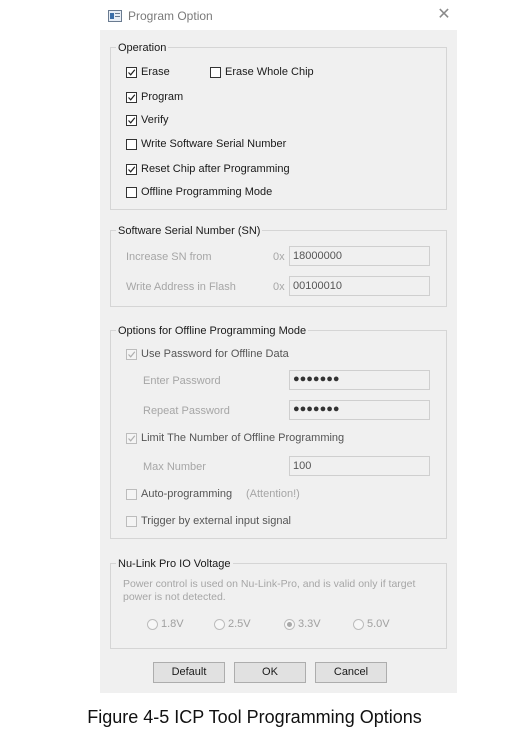 This screenshot has width=509, height=740. What do you see at coordinates (162, 97) in the screenshot?
I see `program-label: Program` at bounding box center [162, 97].